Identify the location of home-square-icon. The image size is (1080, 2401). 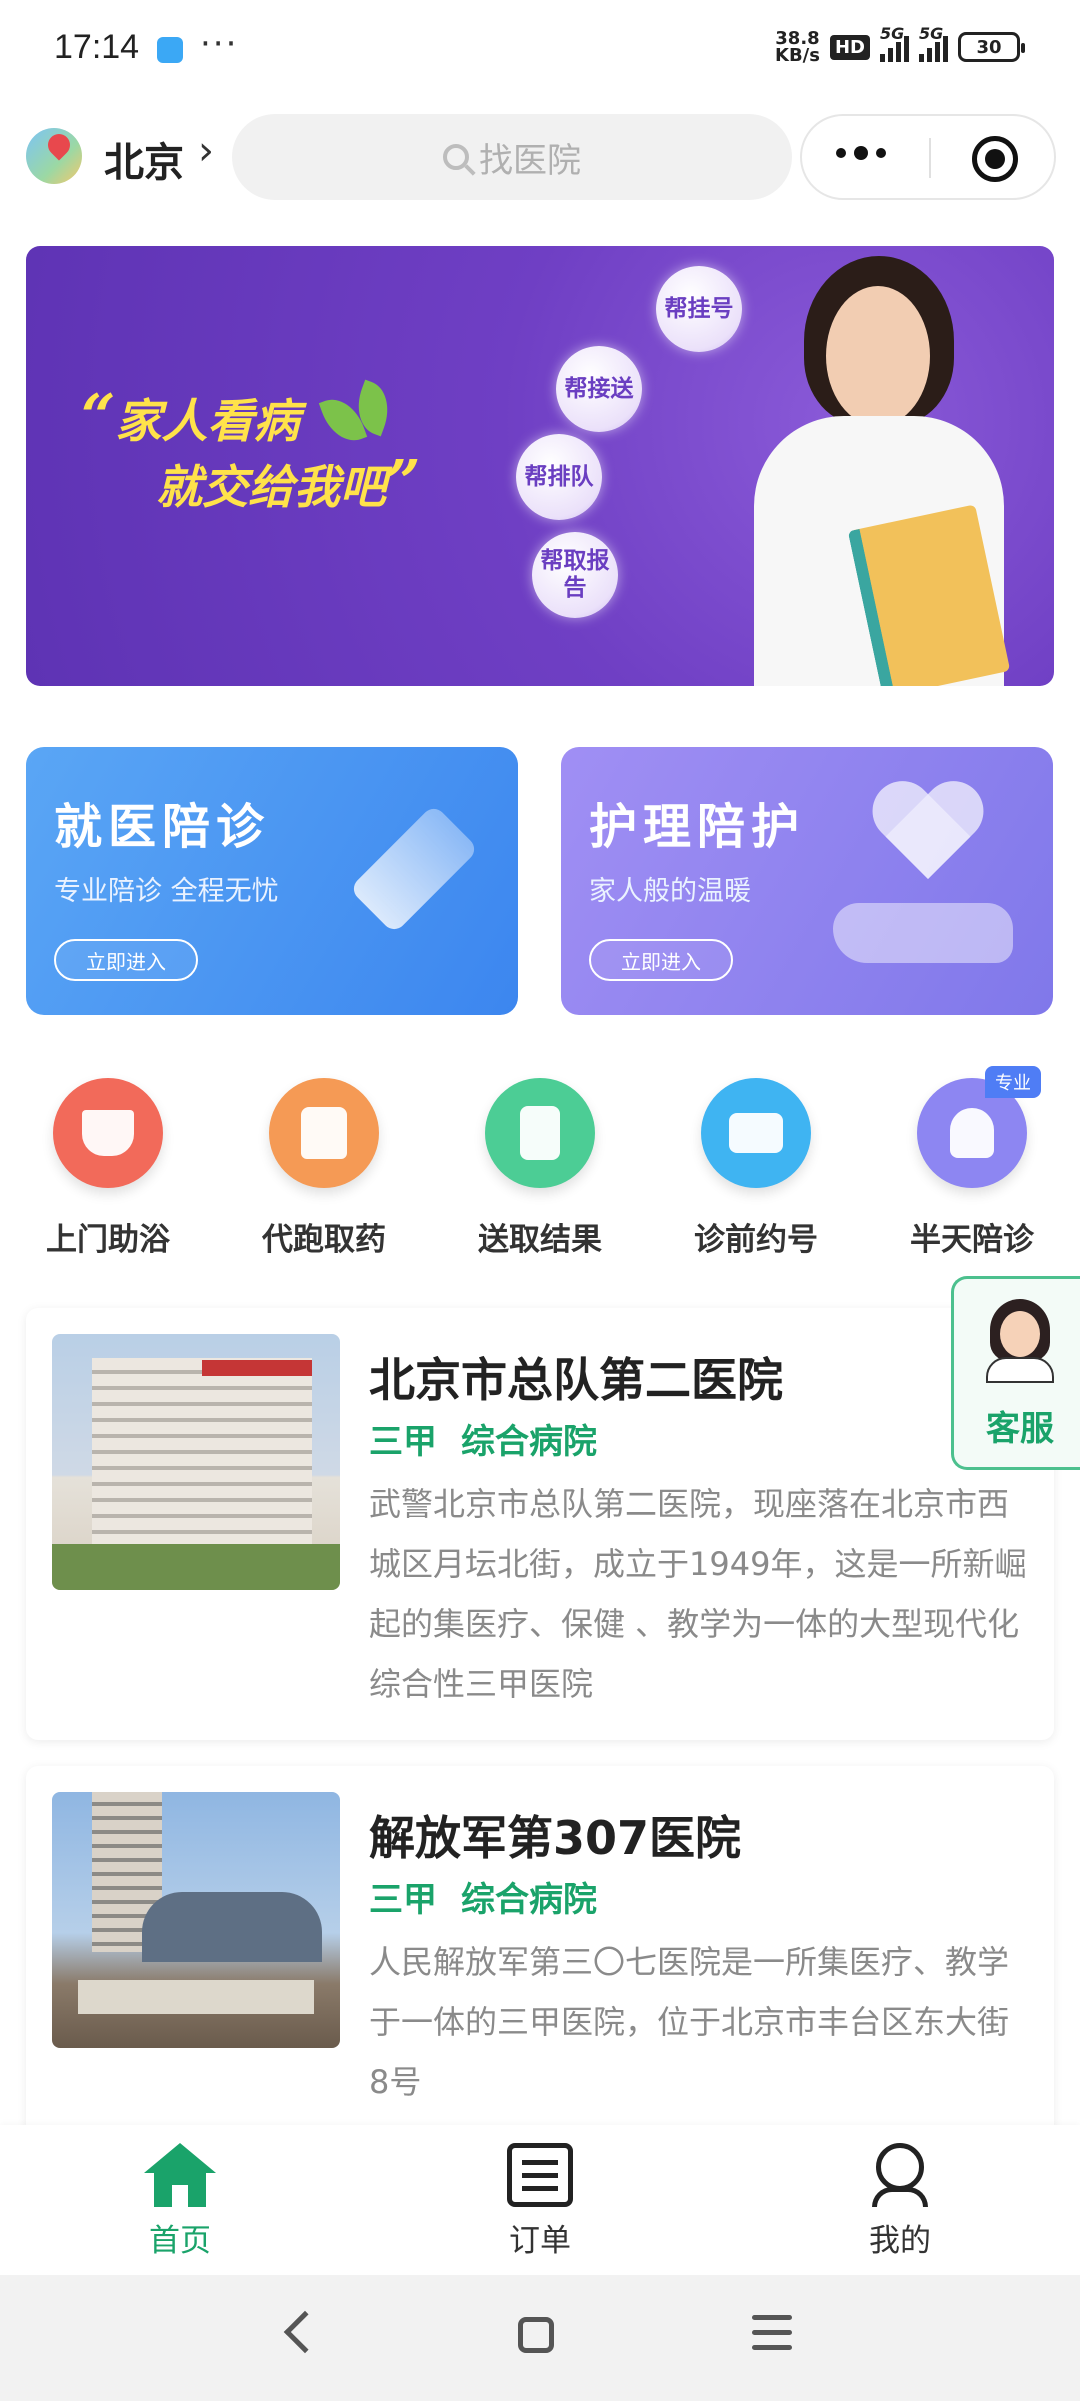
(536, 2335).